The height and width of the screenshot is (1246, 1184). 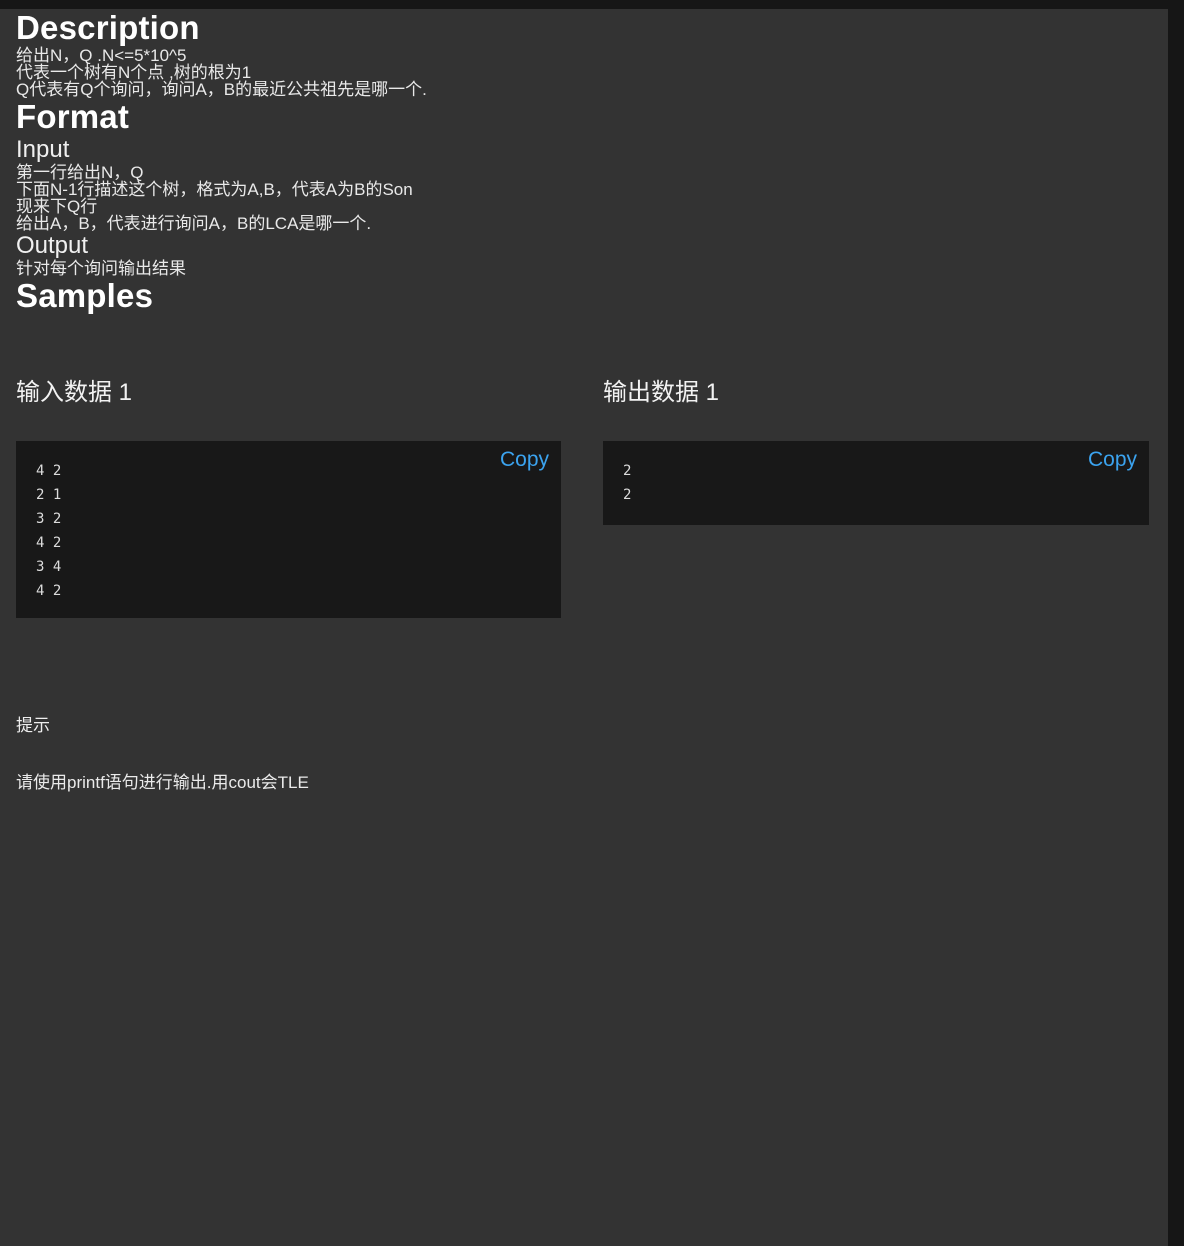 What do you see at coordinates (214, 189) in the screenshot?
I see `input-paragraph-2: 下面N-1行描述这个树，格式为A,B，代表A为B的Son` at bounding box center [214, 189].